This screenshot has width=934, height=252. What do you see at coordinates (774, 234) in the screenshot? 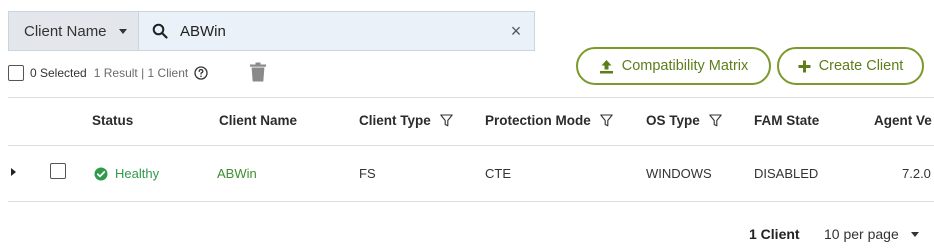
I see `client-count: 1 Client` at bounding box center [774, 234].